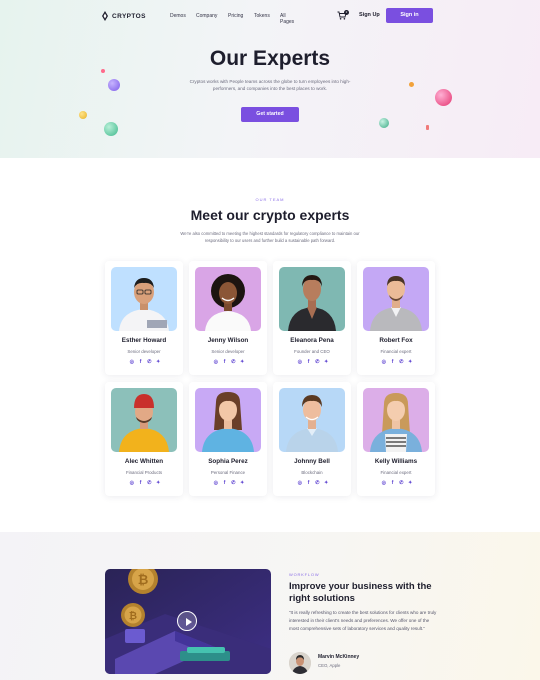 Image resolution: width=540 pixels, height=680 pixels. What do you see at coordinates (105, 16) in the screenshot?
I see `logo-icon` at bounding box center [105, 16].